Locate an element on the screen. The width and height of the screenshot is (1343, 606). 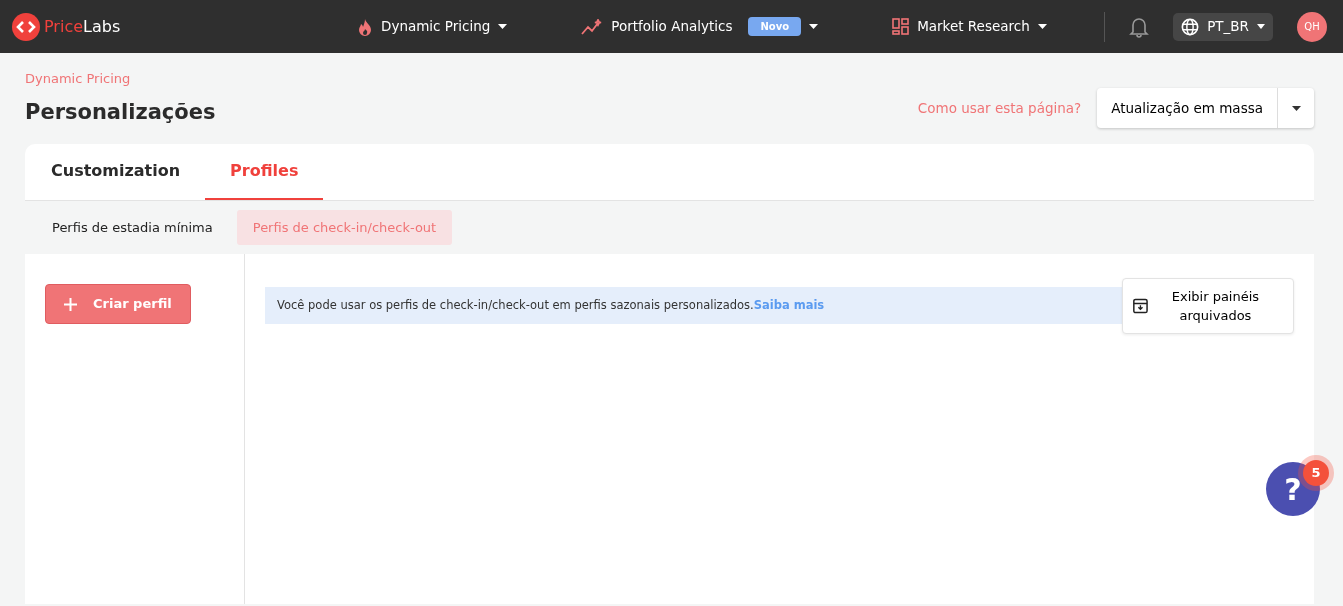
notification-count-badge: 5 is located at coordinates (1316, 473).